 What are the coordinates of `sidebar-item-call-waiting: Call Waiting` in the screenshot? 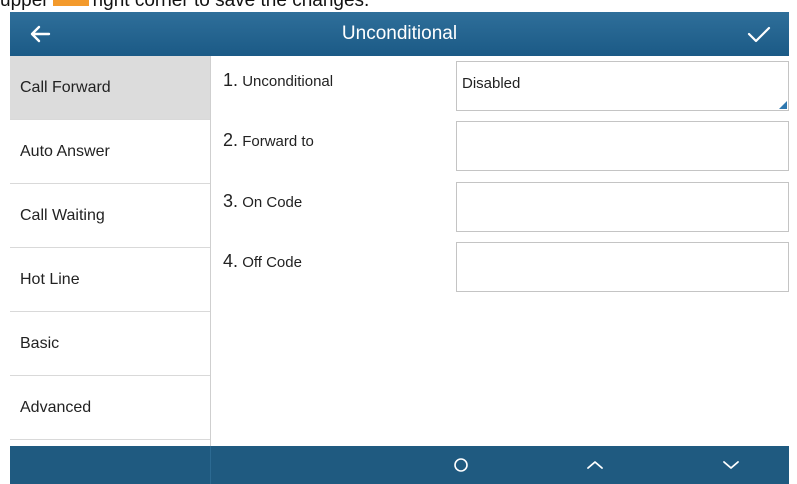 It's located at (110, 216).